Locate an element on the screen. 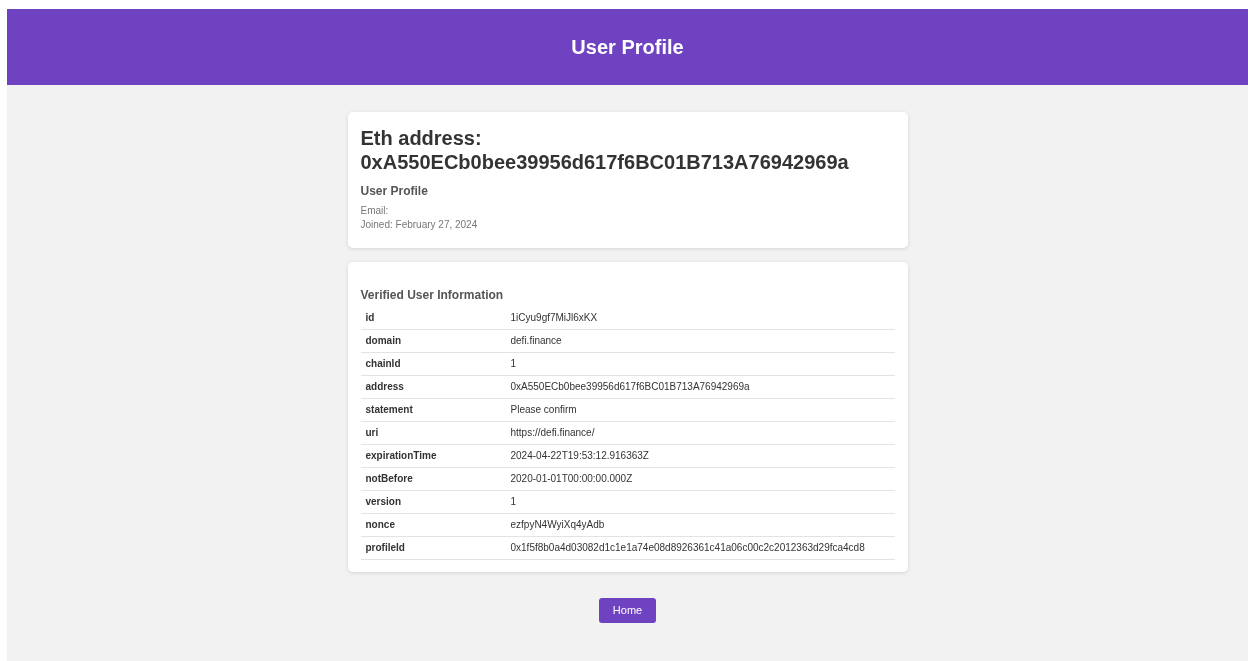 The image size is (1248, 661). field-value-cell: 1iCyu9gf7MiJl6xKX is located at coordinates (700, 317).